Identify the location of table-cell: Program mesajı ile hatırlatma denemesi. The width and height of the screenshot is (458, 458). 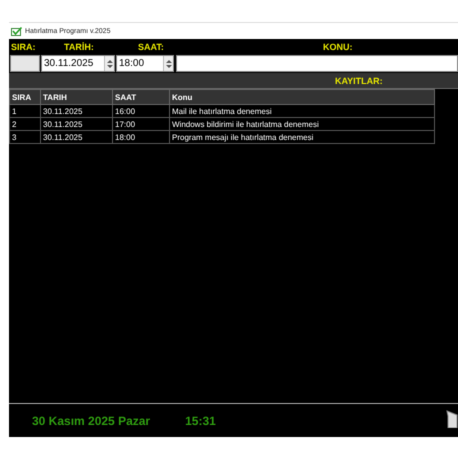
(302, 137).